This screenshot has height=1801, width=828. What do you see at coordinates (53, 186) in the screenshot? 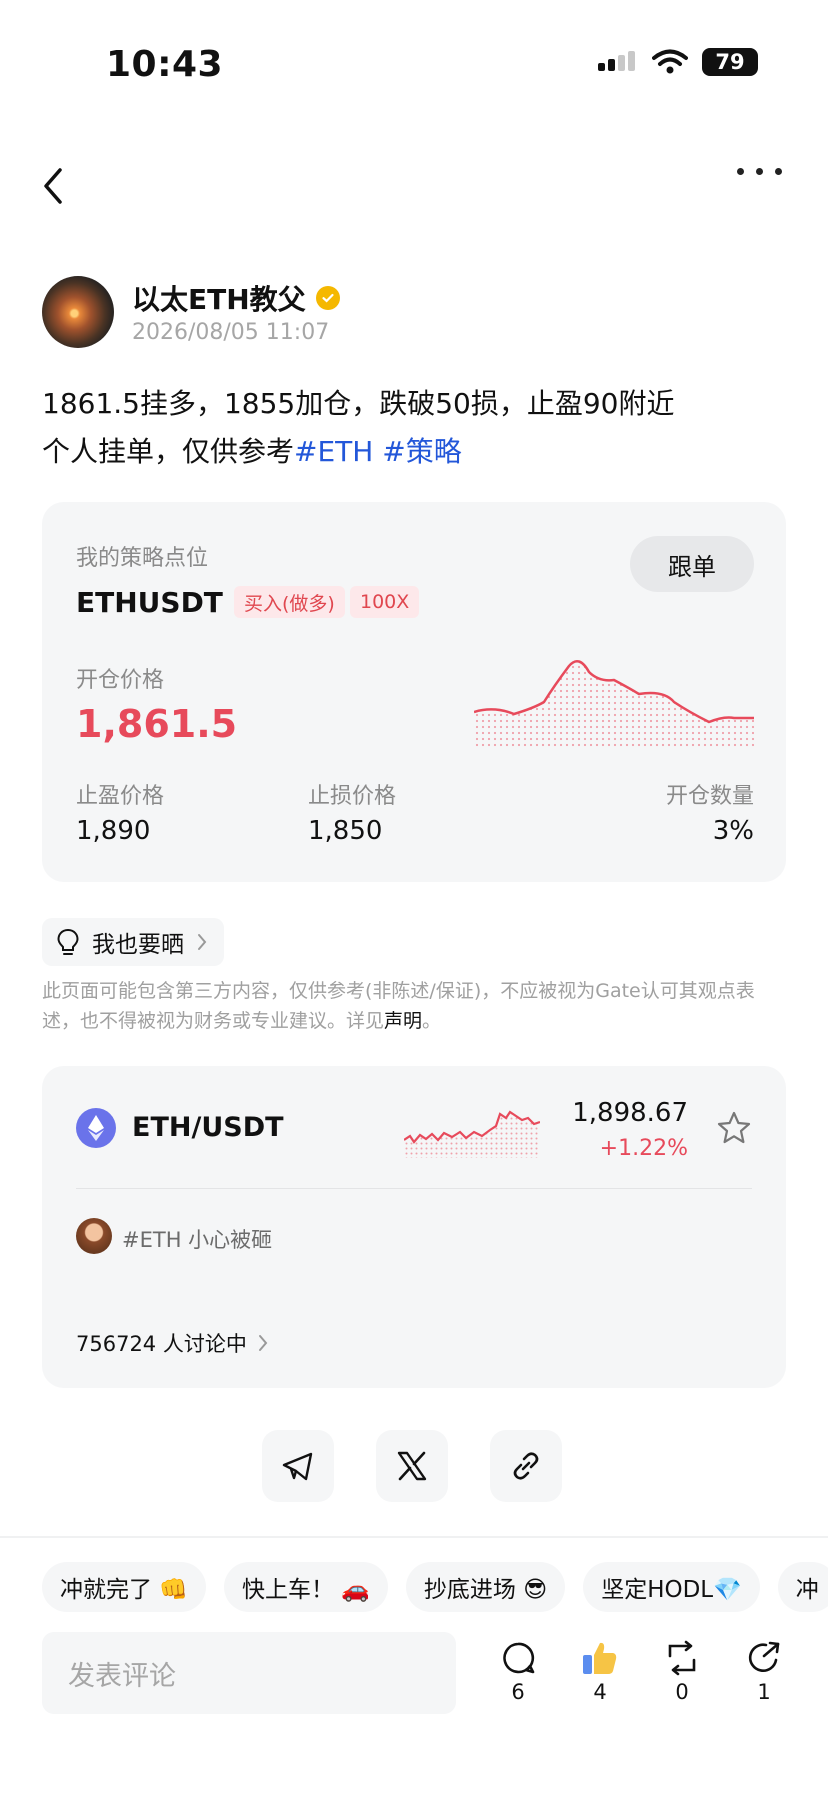
I see `back-icon` at bounding box center [53, 186].